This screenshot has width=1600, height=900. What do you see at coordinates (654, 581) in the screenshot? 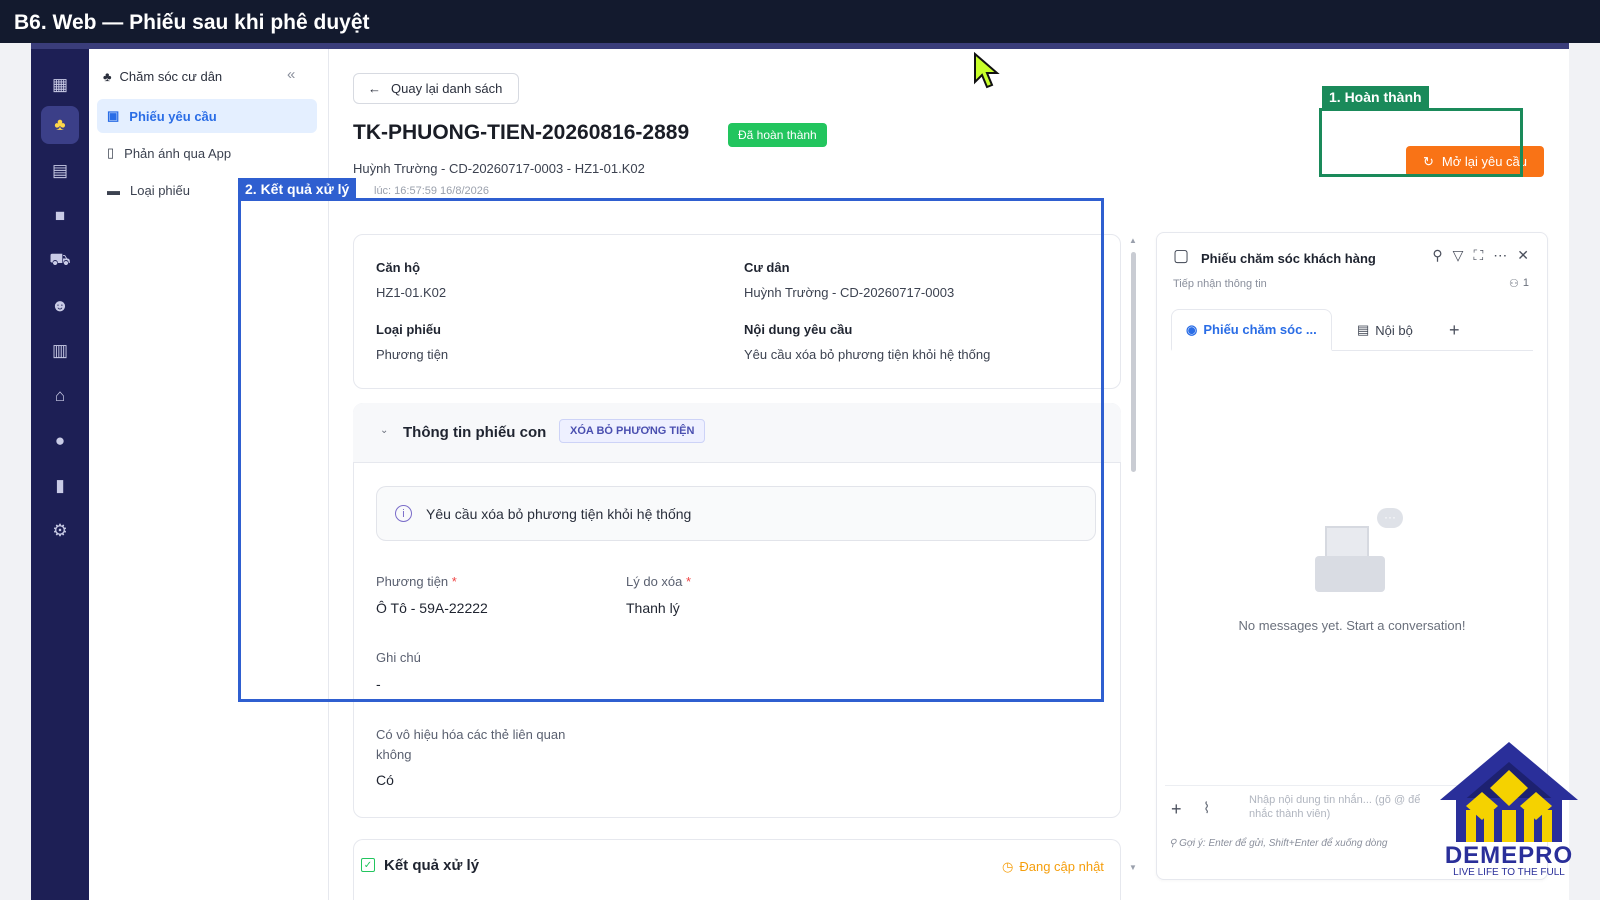
I see `field-label-text: Lý do xóa` at bounding box center [654, 581].